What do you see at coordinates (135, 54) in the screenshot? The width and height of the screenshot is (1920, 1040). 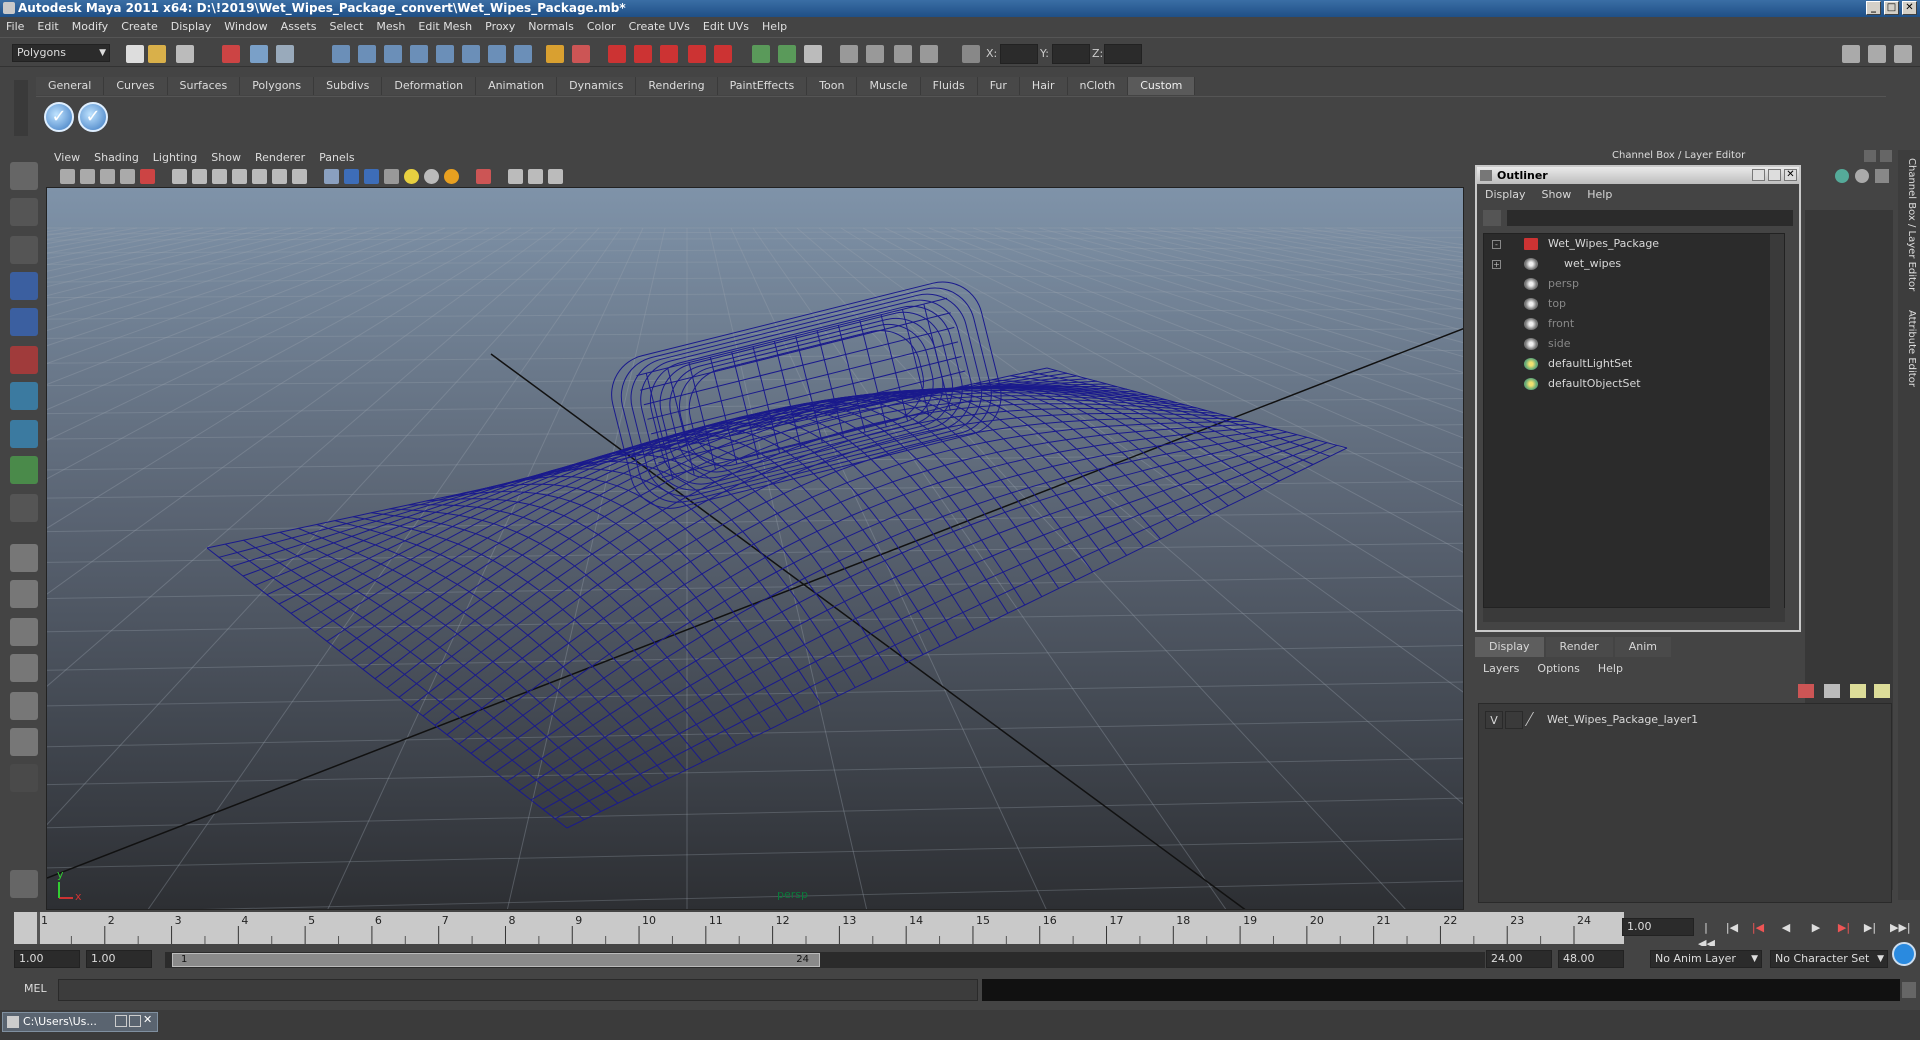 I see `new-scene-icon` at bounding box center [135, 54].